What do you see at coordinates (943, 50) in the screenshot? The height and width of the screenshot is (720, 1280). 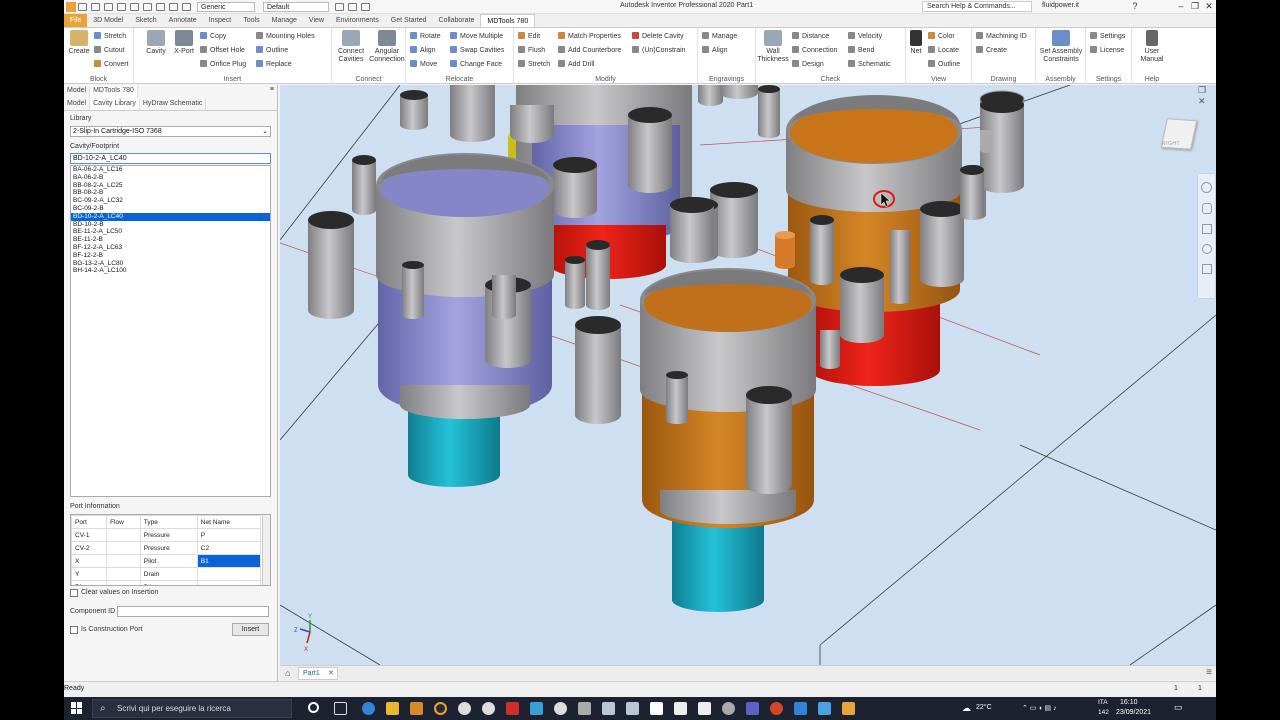 I see `locate-button: Locate` at bounding box center [943, 50].